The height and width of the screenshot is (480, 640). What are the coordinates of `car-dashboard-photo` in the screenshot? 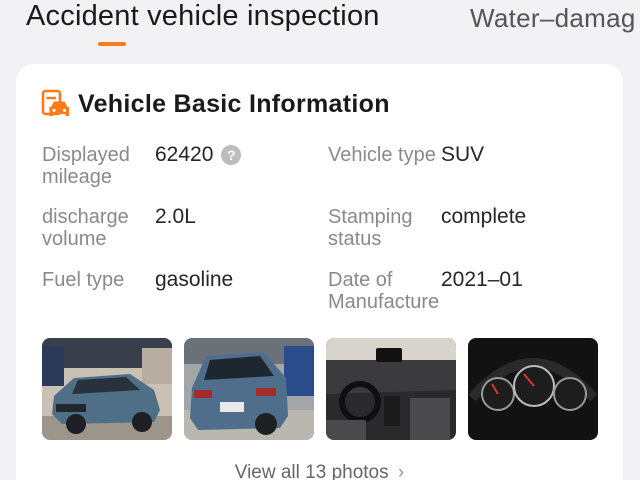 It's located at (533, 389).